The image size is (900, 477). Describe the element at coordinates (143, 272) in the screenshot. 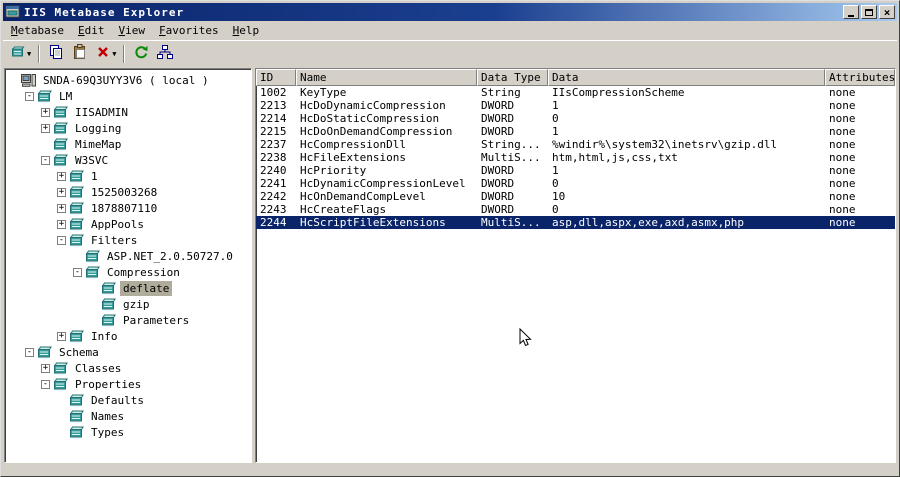

I see `tree-item-label: Compression` at that location.